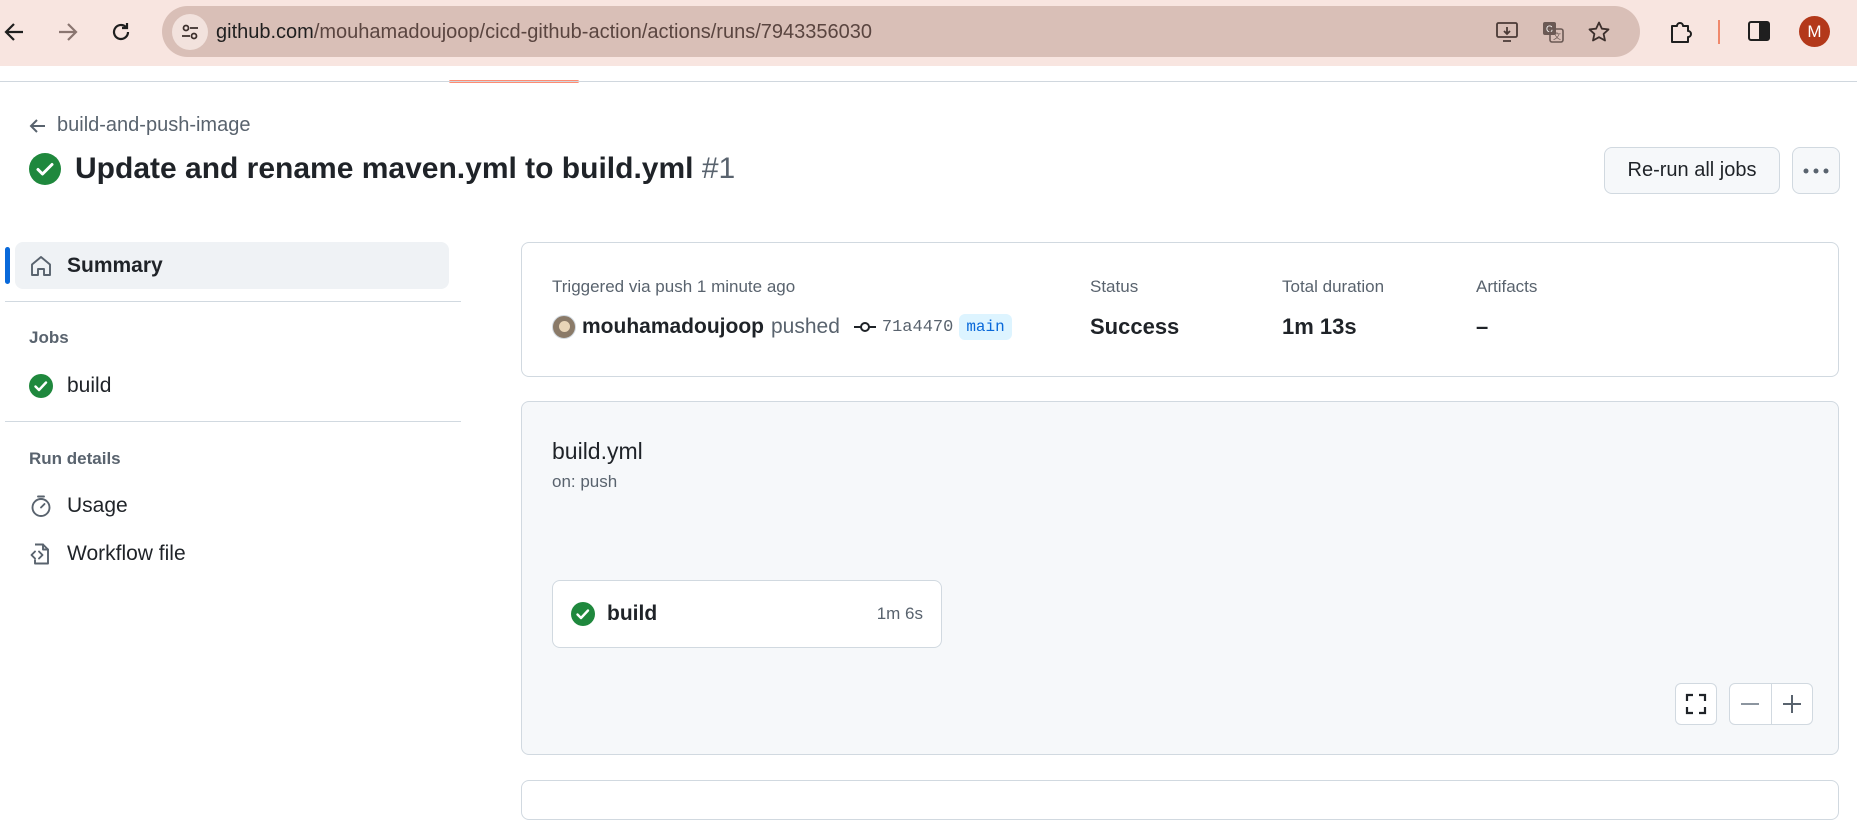 This screenshot has width=1857, height=820. What do you see at coordinates (899, 613) in the screenshot?
I see `job-duration: 1m 6s` at bounding box center [899, 613].